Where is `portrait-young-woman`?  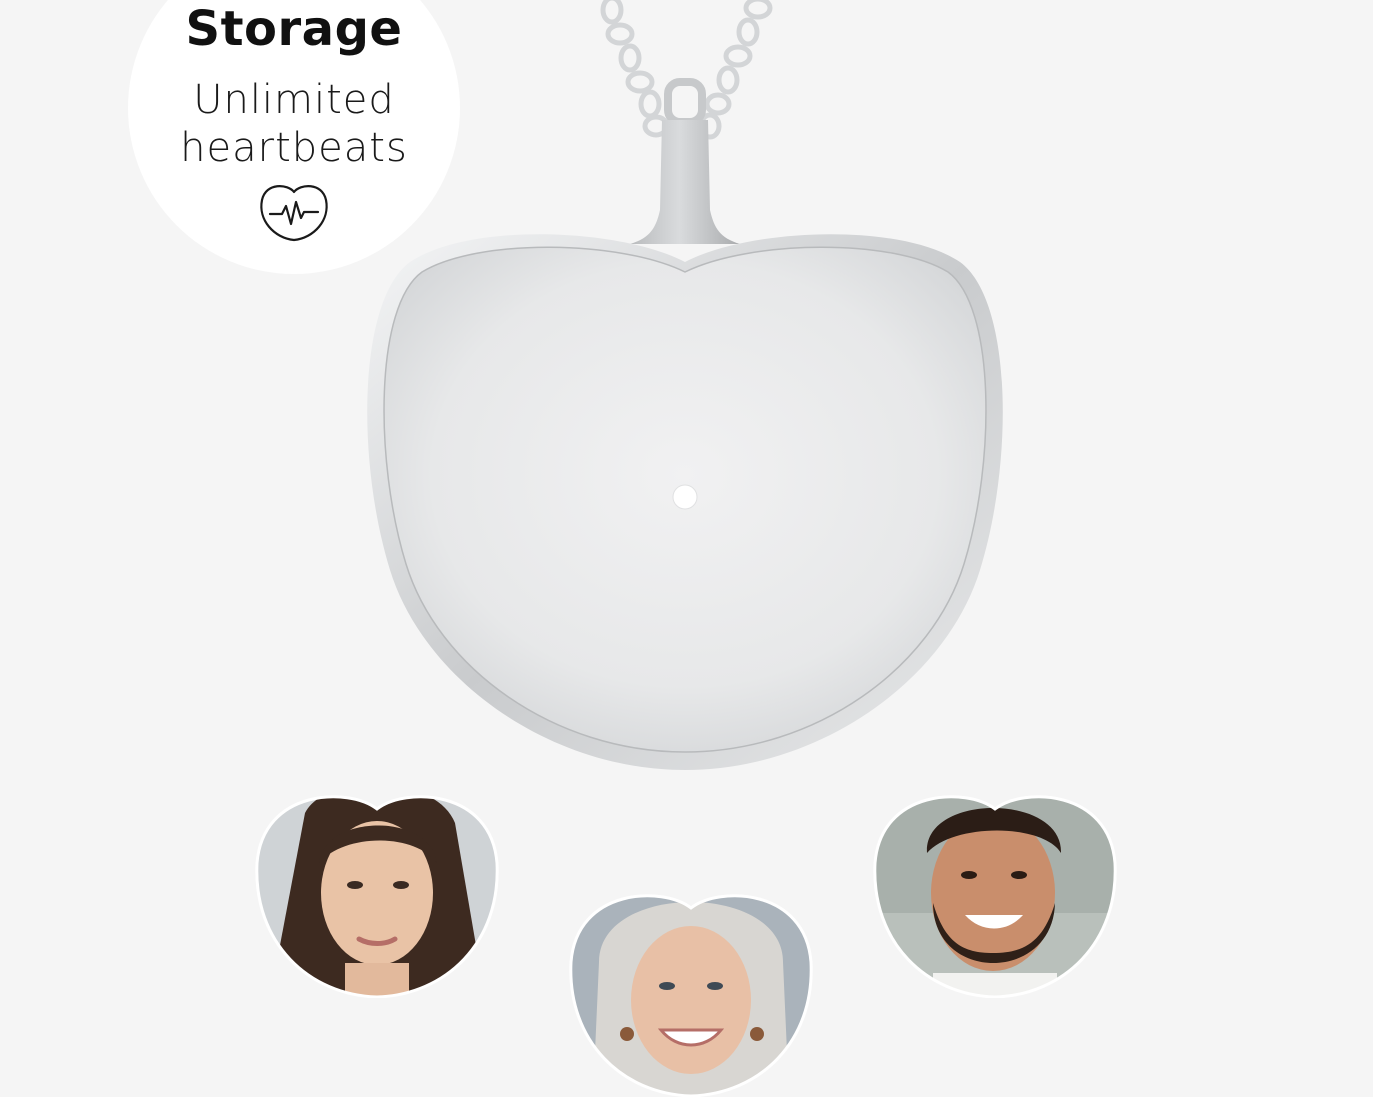 portrait-young-woman is located at coordinates (377, 896).